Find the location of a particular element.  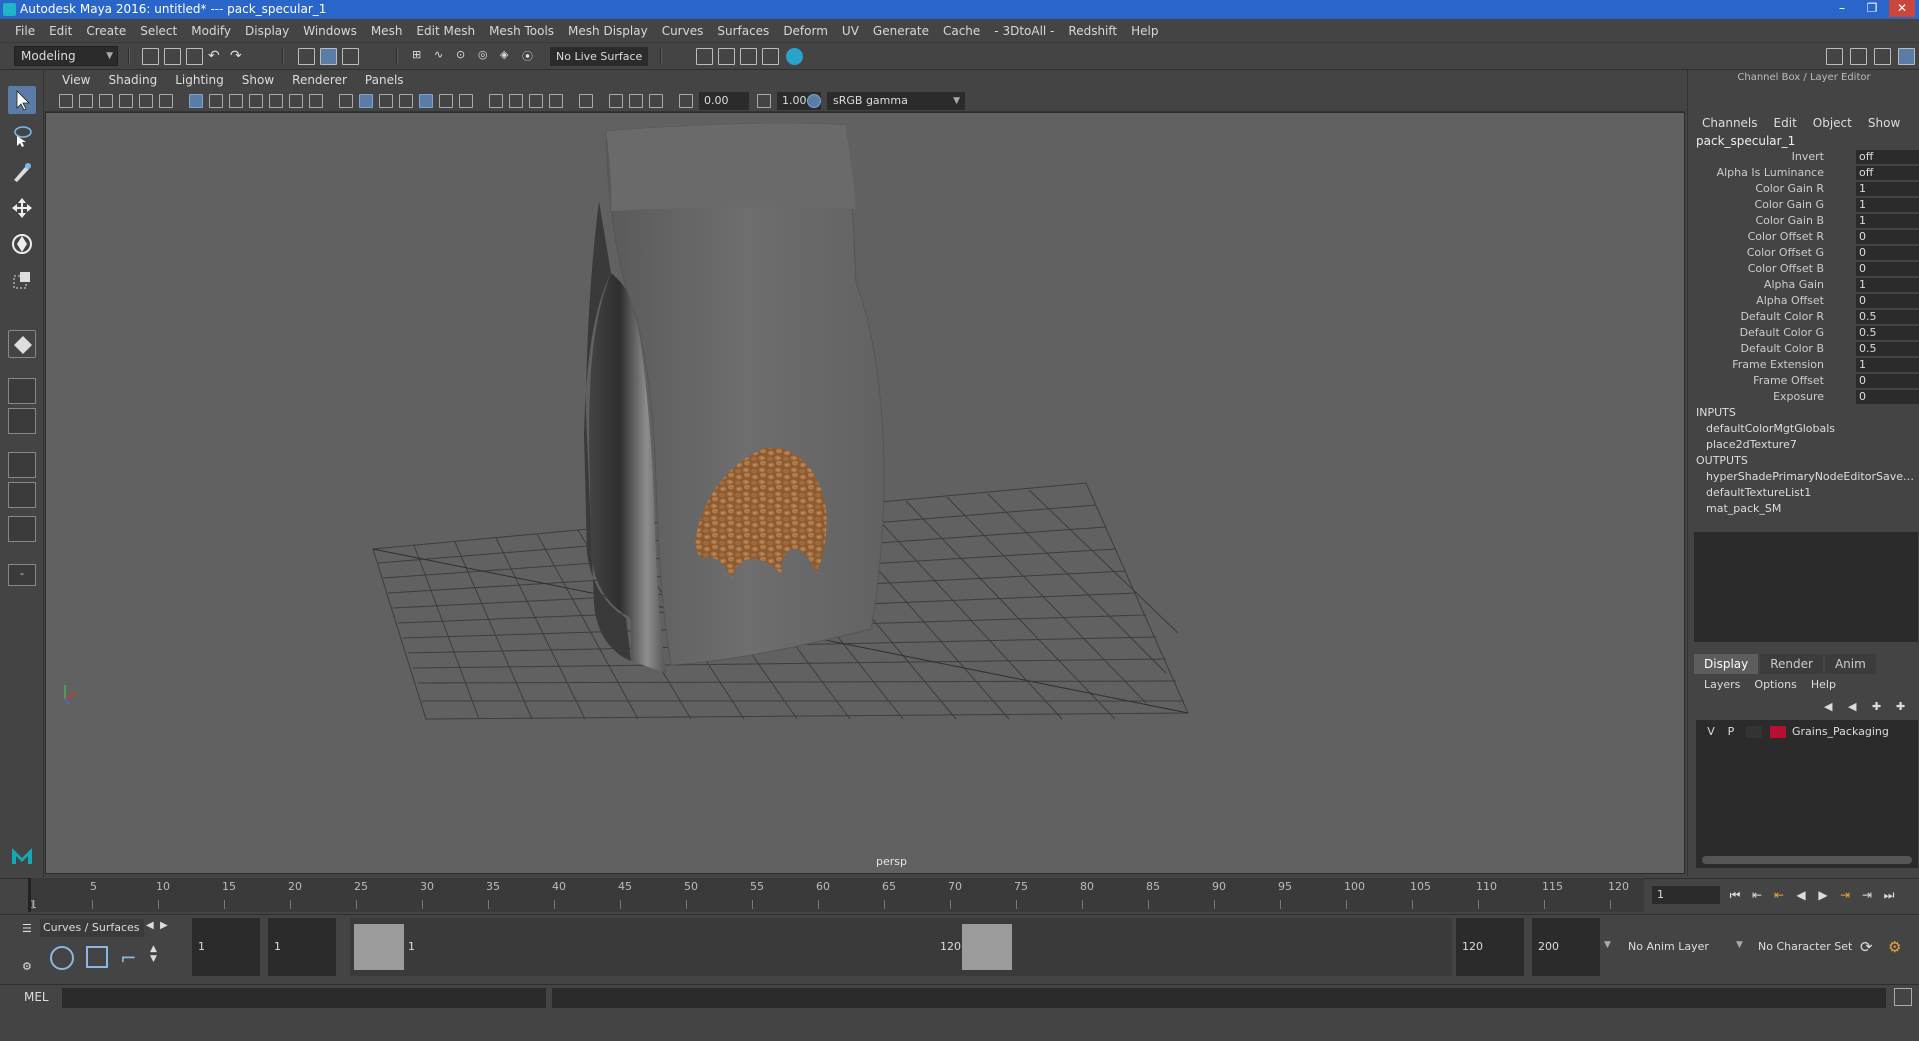

menu-set-selector: Modeling ▼ is located at coordinates (66, 56).